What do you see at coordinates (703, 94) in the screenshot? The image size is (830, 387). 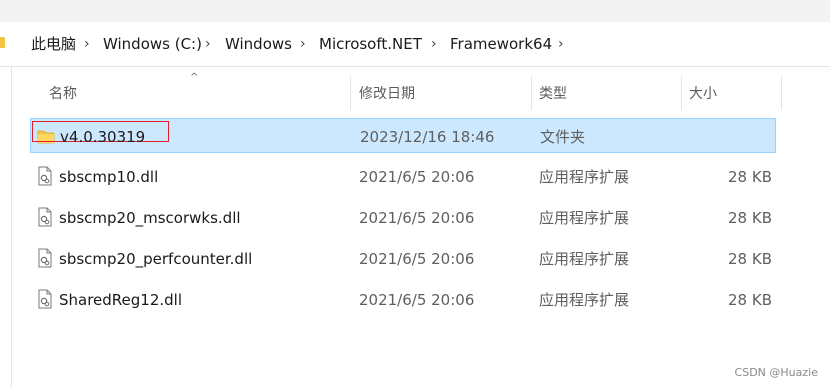 I see `column-header-size: 大小` at bounding box center [703, 94].